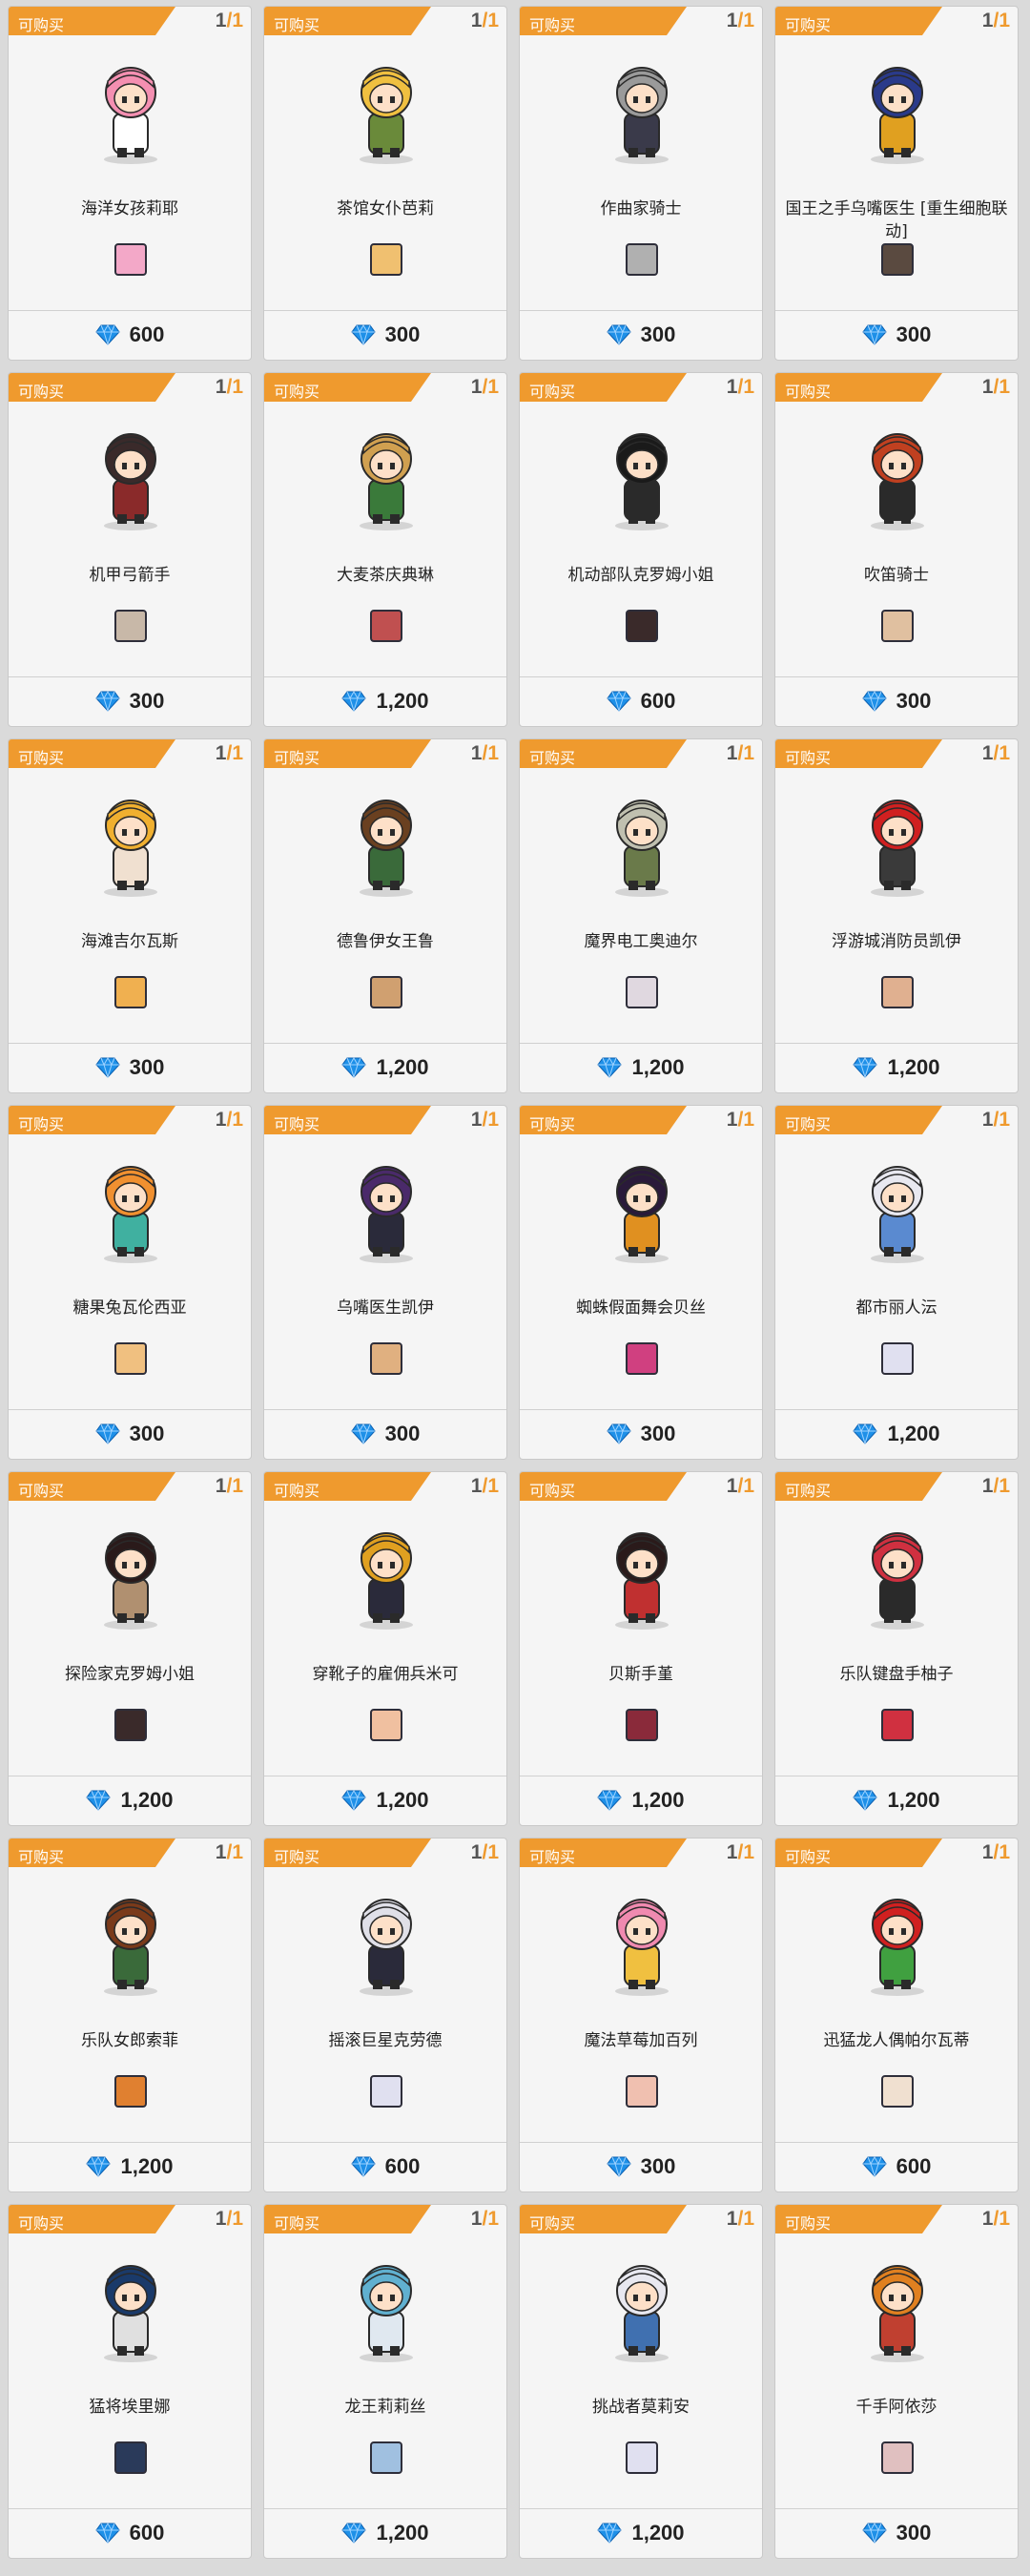 Image resolution: width=1030 pixels, height=2576 pixels. What do you see at coordinates (385, 1282) in the screenshot?
I see `shop-item-card: 可购买 1/1 乌嘴医生凯伊 300` at bounding box center [385, 1282].